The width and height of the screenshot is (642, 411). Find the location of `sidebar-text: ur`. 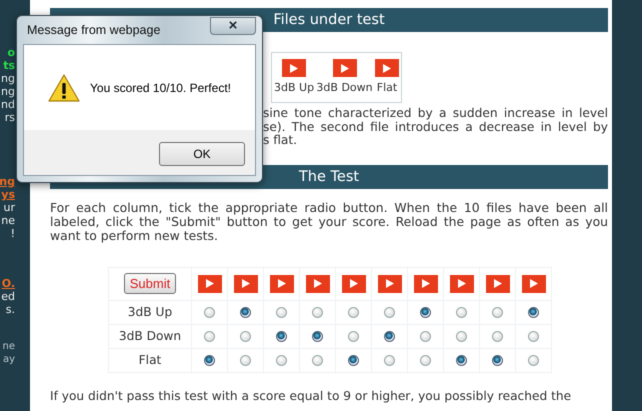

sidebar-text: ur is located at coordinates (9, 207).